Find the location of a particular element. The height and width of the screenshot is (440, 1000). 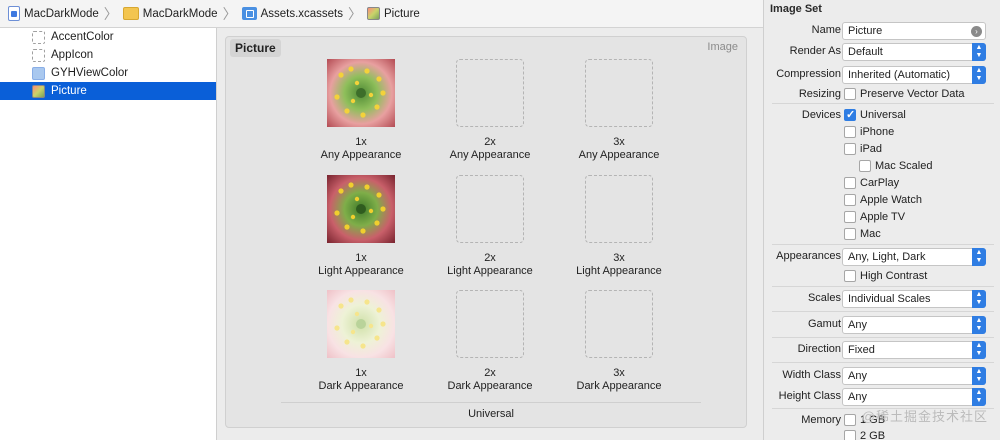

breadcrumb-item-picture: Picture is located at coordinates (393, 13).